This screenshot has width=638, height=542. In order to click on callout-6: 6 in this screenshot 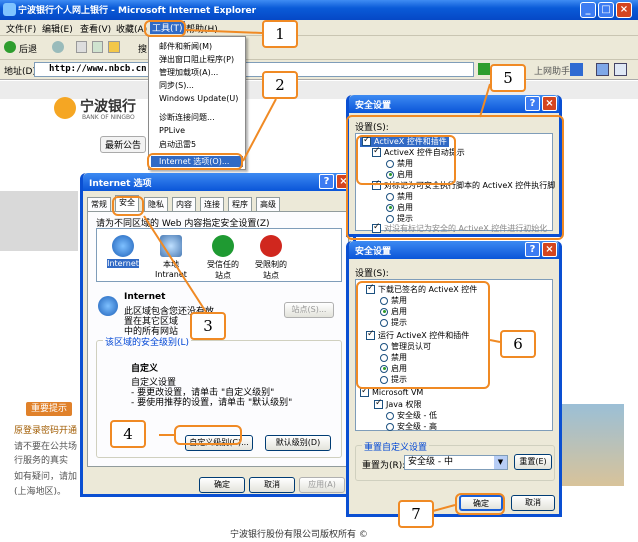, I will do `click(518, 344)`.